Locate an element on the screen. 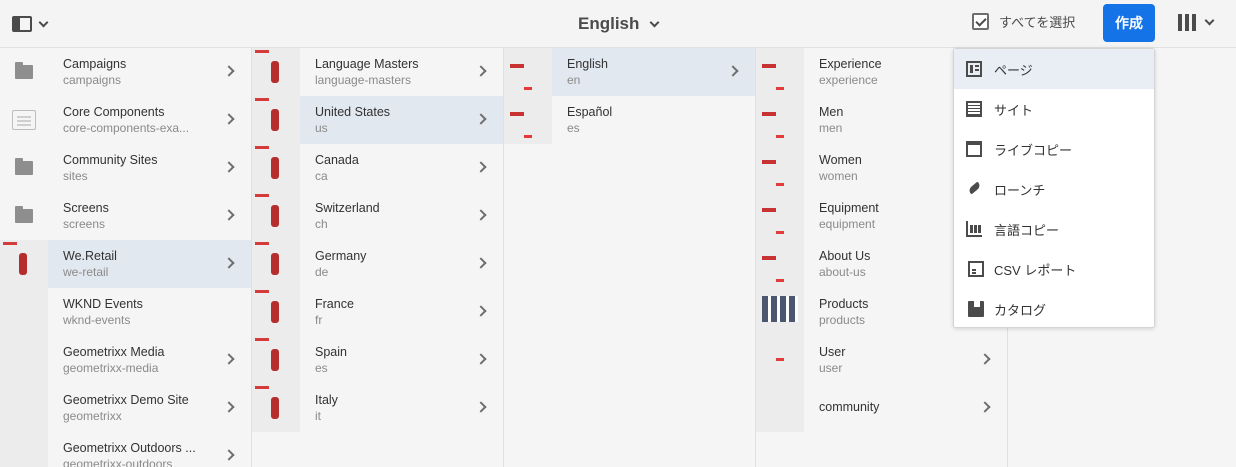 The image size is (1236, 467). item-name: about-us is located at coordinates (842, 272).